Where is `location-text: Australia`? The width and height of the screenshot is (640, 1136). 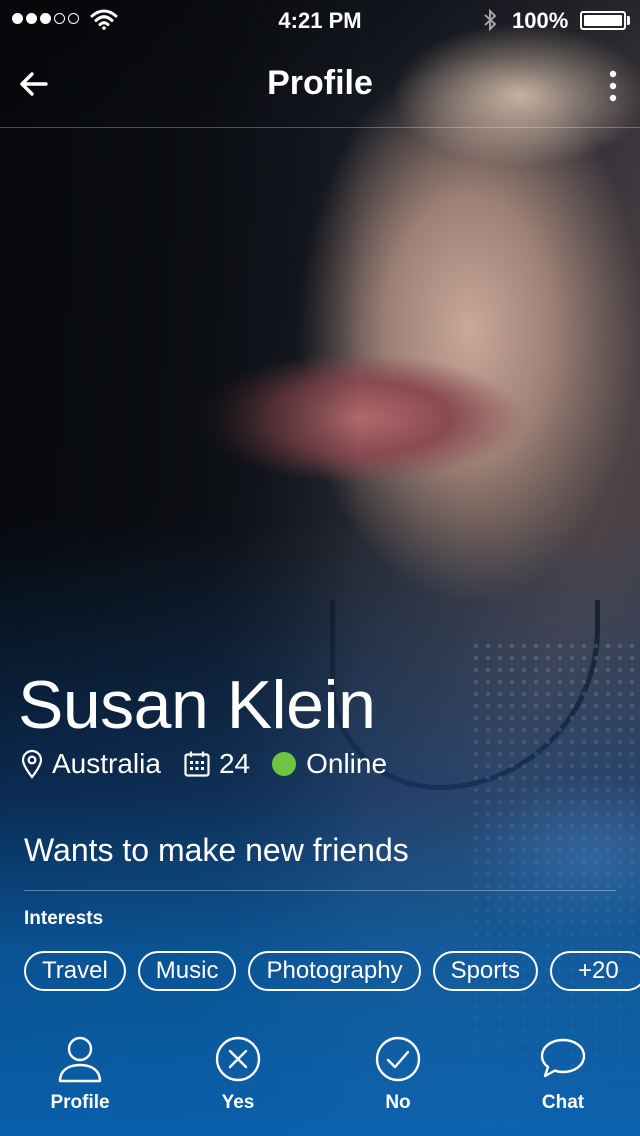 location-text: Australia is located at coordinates (106, 763).